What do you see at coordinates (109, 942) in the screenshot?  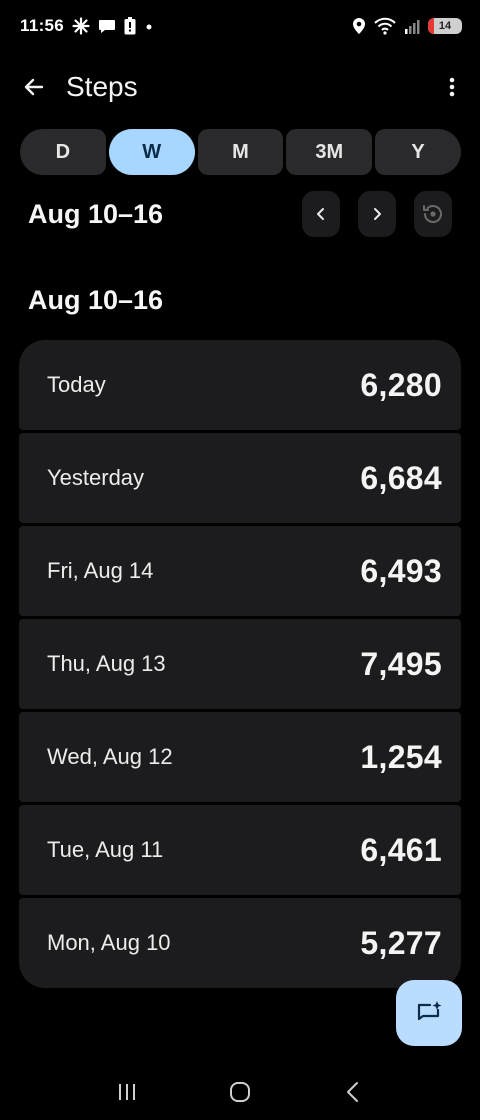 I see `day-label: Mon, Aug 10` at bounding box center [109, 942].